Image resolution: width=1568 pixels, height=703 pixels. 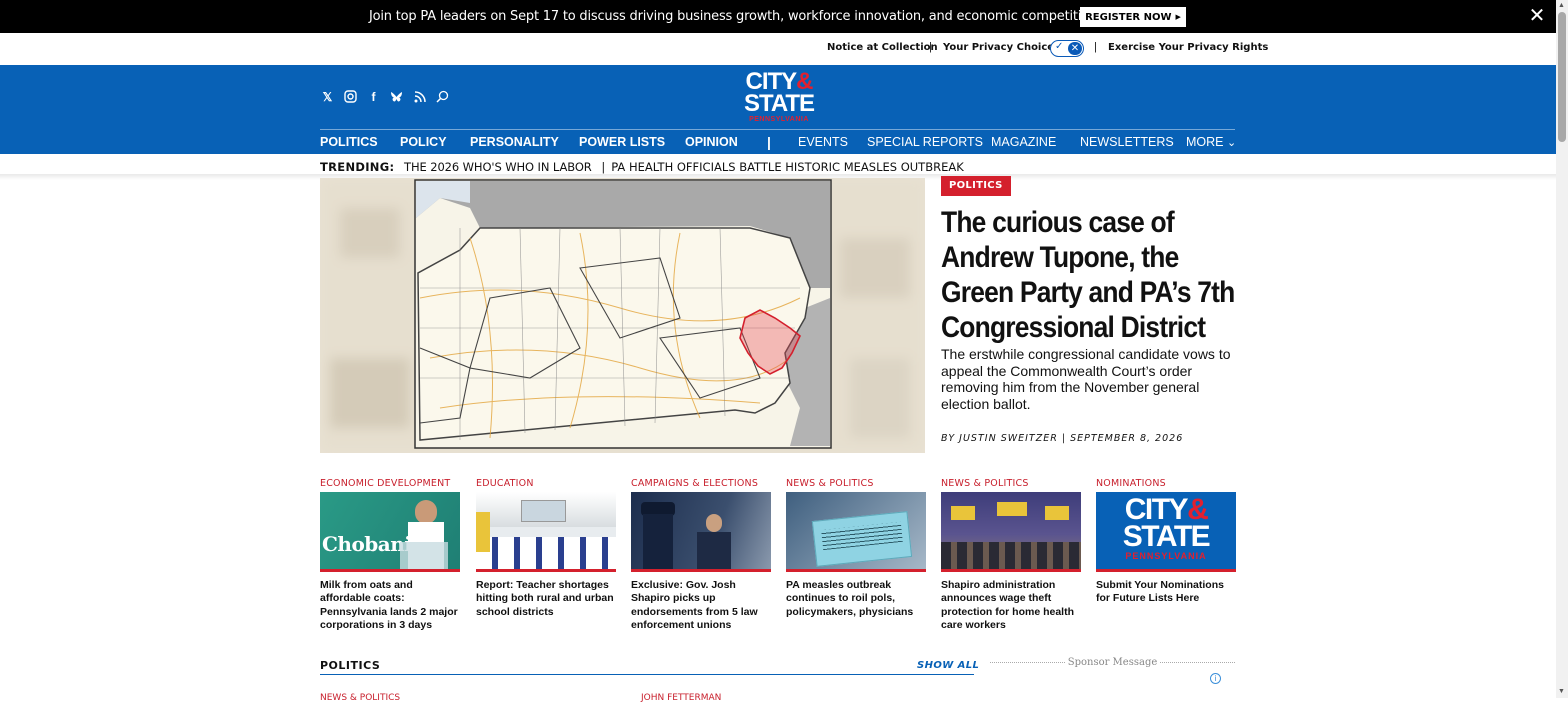 I want to click on caret-right-icon: ▶, so click(x=1178, y=17).